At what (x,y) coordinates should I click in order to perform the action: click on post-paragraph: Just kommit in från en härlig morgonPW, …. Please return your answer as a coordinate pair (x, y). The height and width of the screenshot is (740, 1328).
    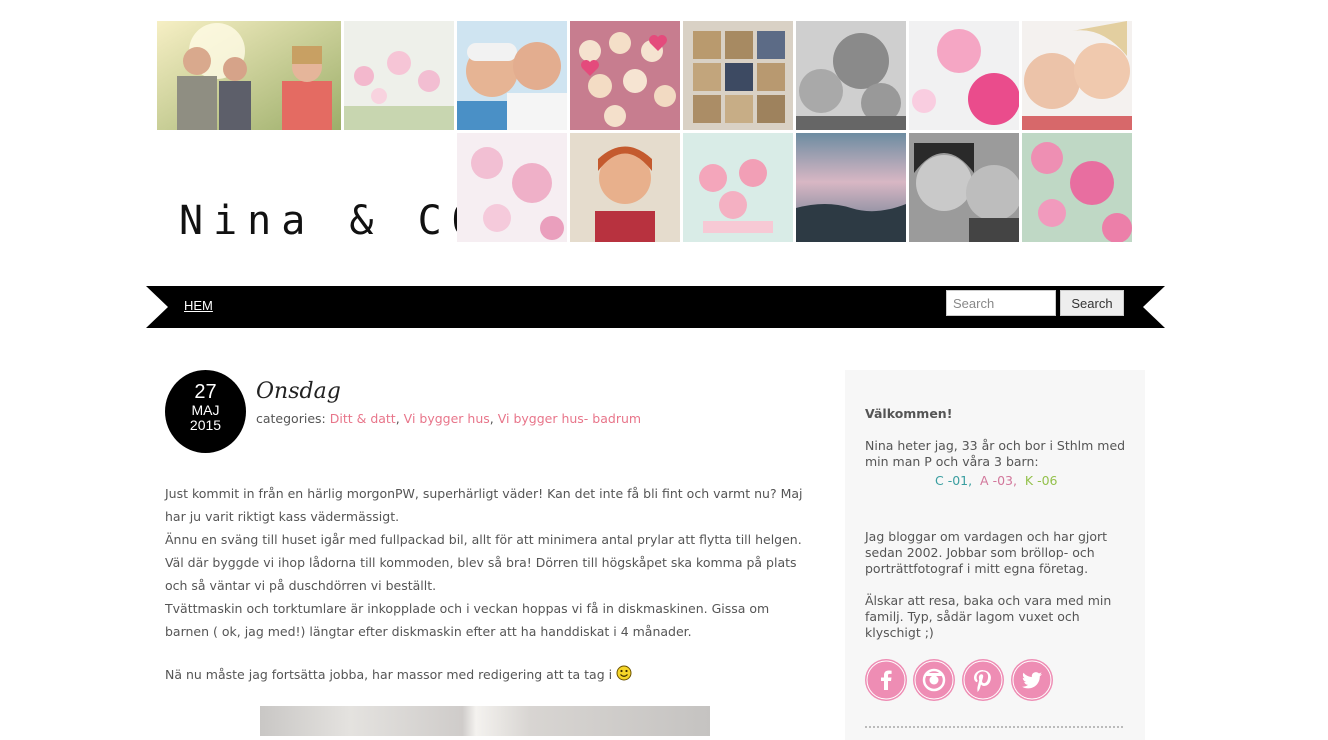
    Looking at the image, I should click on (484, 505).